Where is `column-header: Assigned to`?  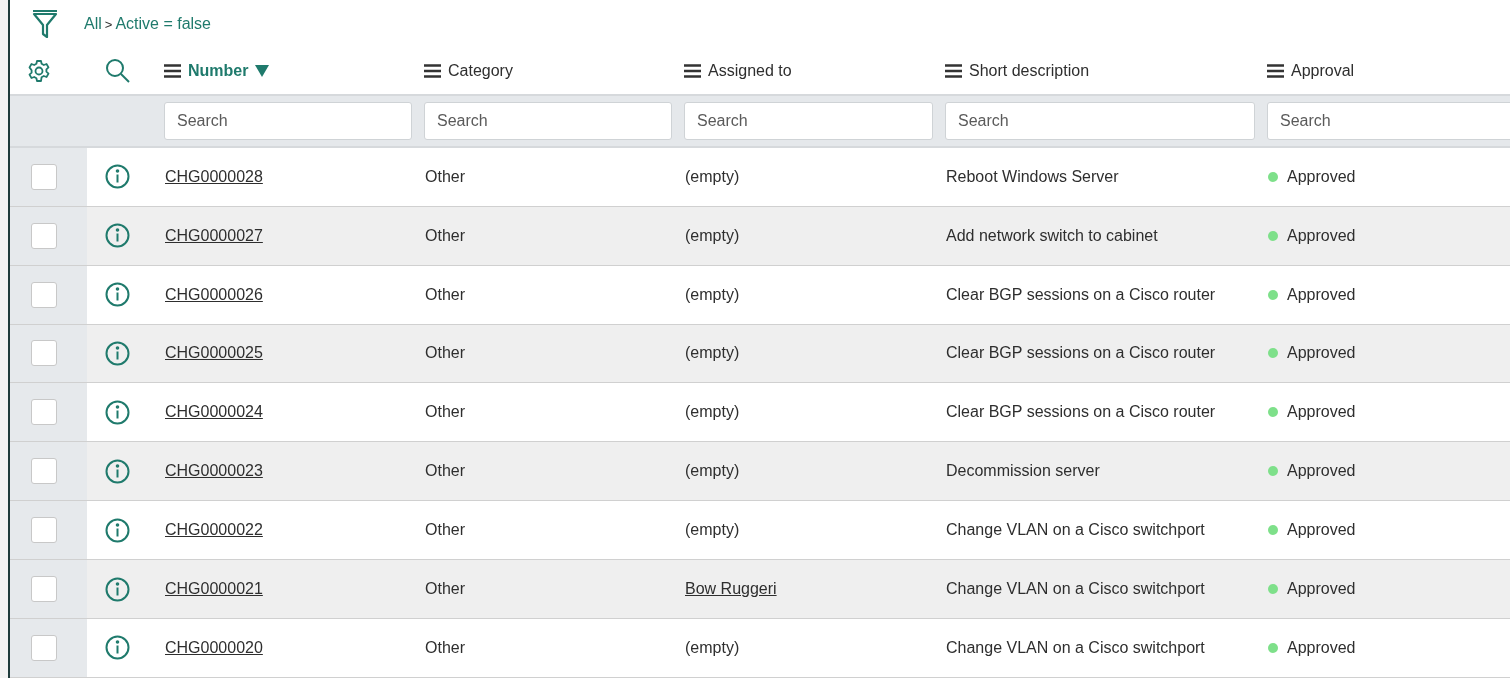 column-header: Assigned to is located at coordinates (734, 70).